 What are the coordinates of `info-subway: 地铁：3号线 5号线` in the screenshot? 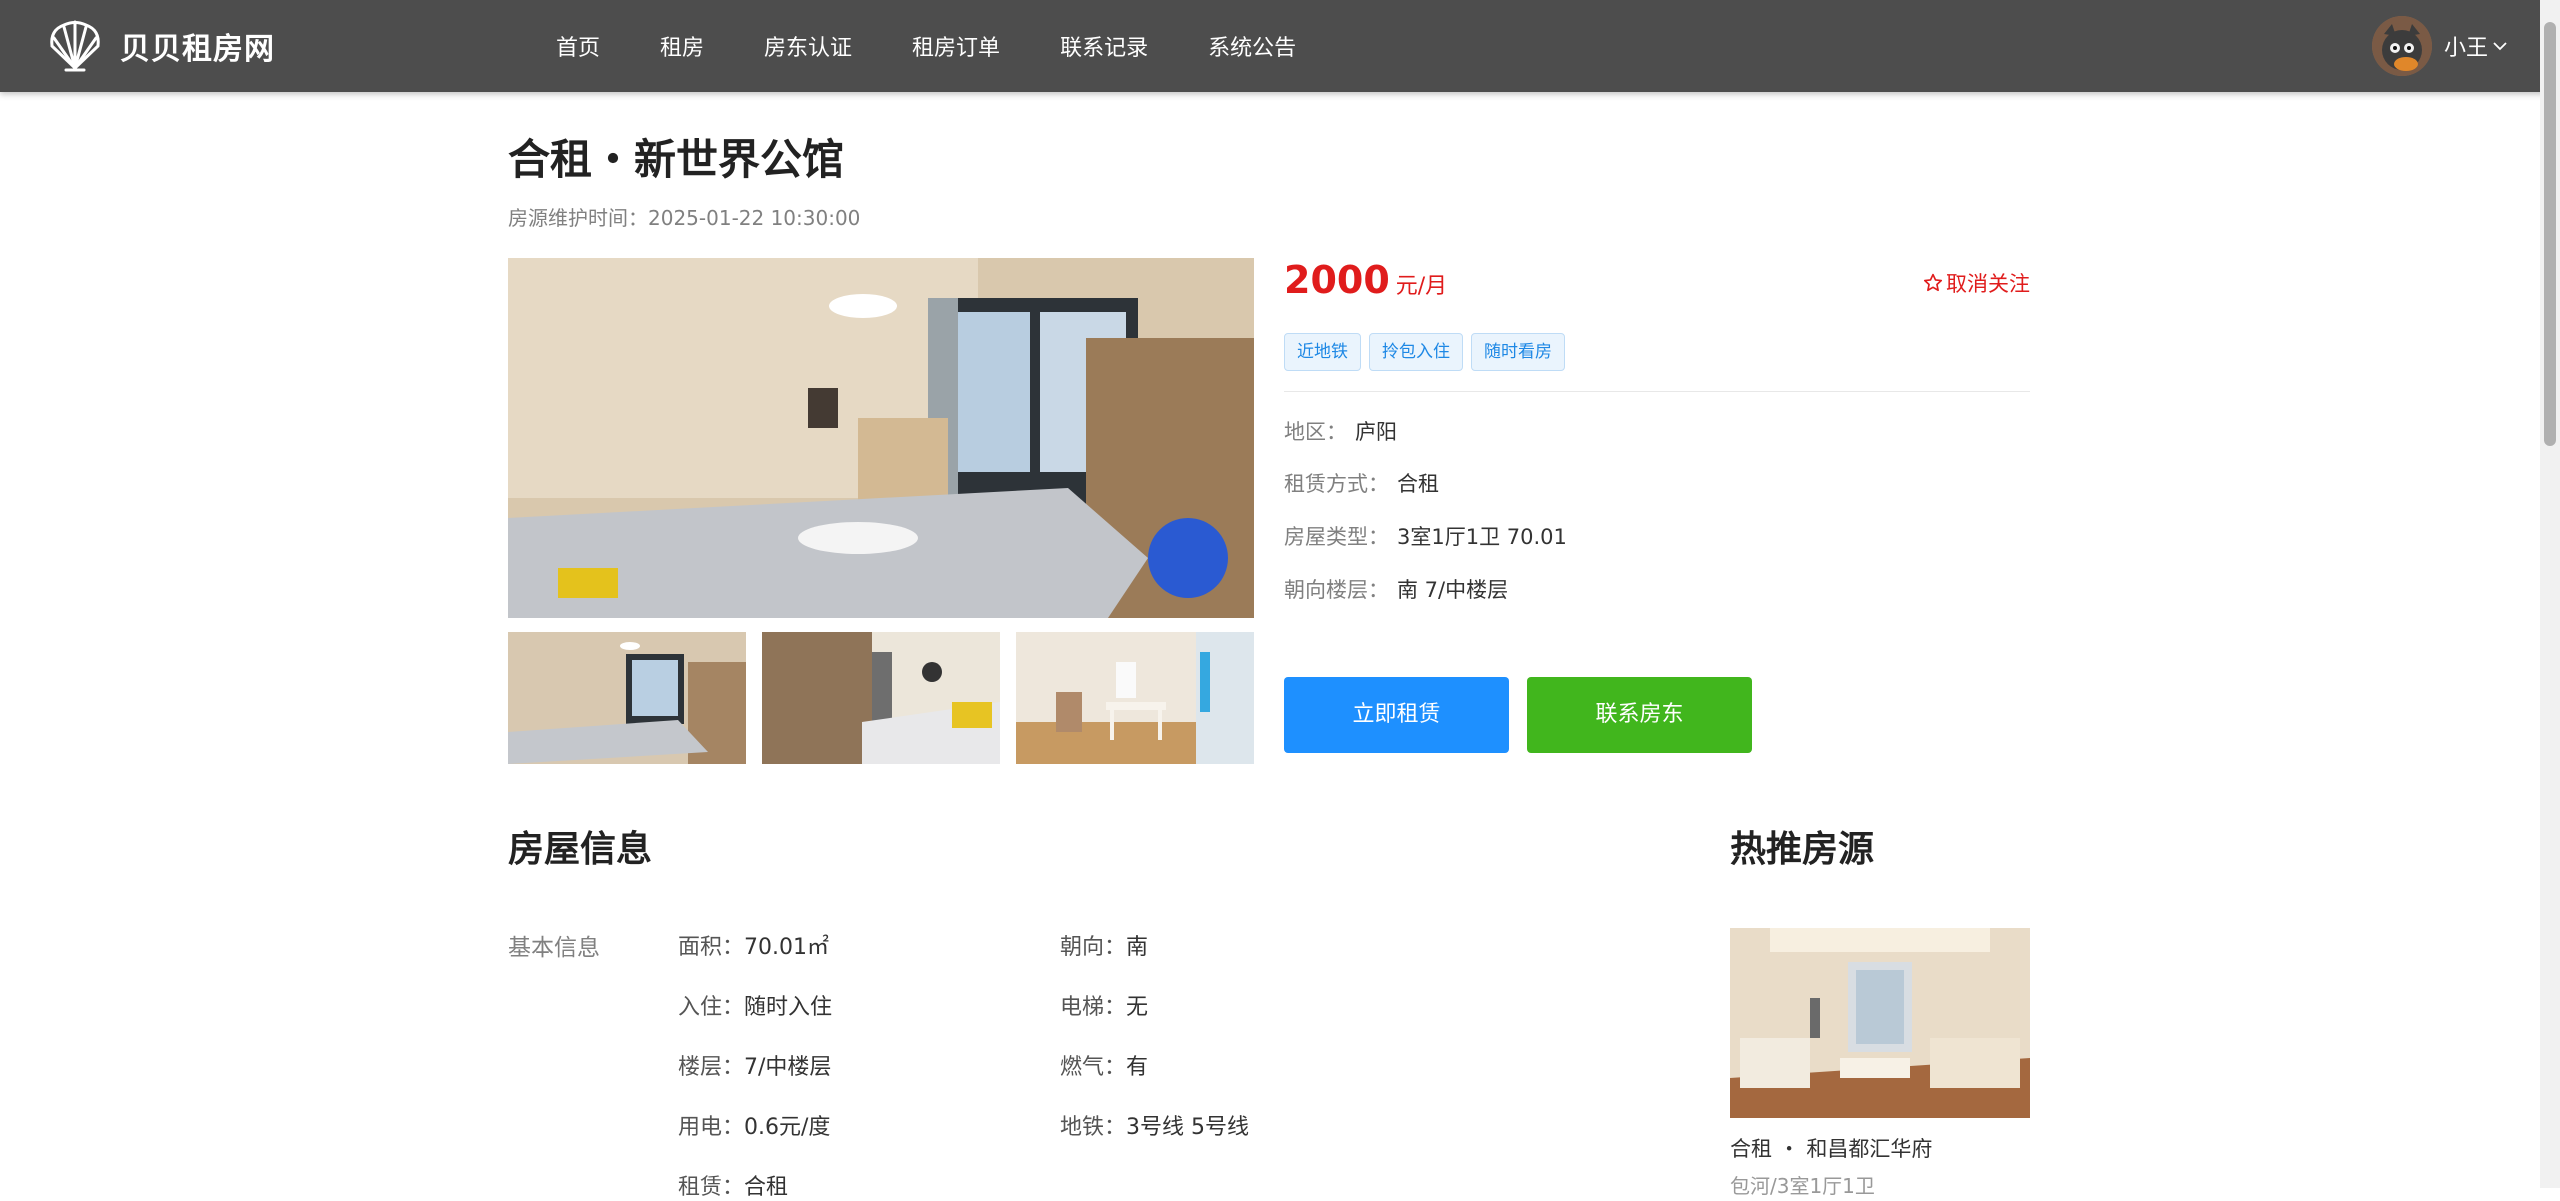 It's located at (1154, 1125).